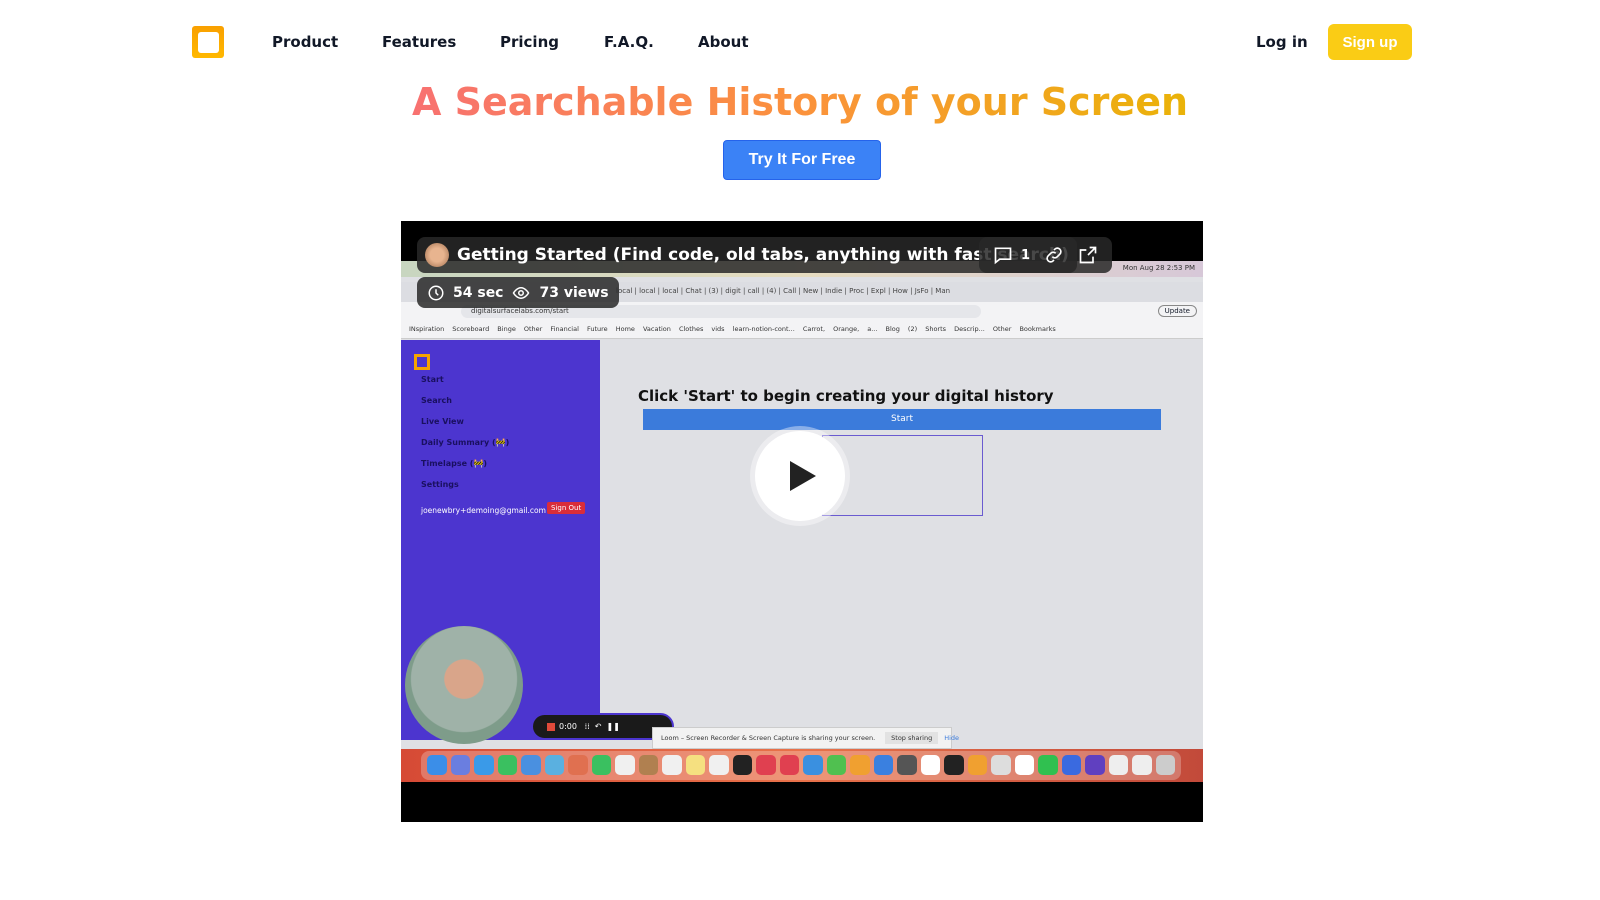 Image resolution: width=1600 pixels, height=900 pixels. What do you see at coordinates (464, 685) in the screenshot?
I see `webcam-bubble` at bounding box center [464, 685].